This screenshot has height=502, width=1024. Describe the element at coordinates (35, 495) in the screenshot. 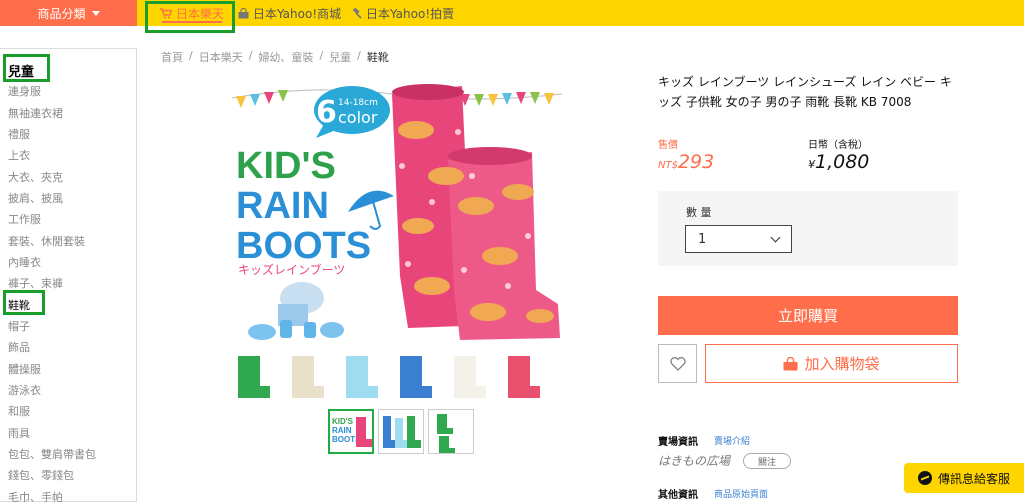

I see `sidebar-item: 毛巾、手帕` at that location.